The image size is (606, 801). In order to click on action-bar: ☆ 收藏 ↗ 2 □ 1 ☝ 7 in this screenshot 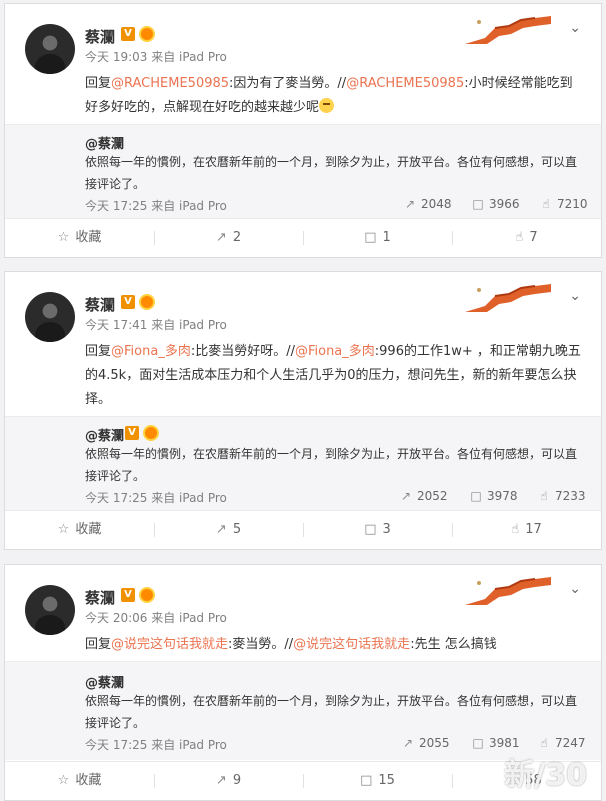, I will do `click(303, 237)`.